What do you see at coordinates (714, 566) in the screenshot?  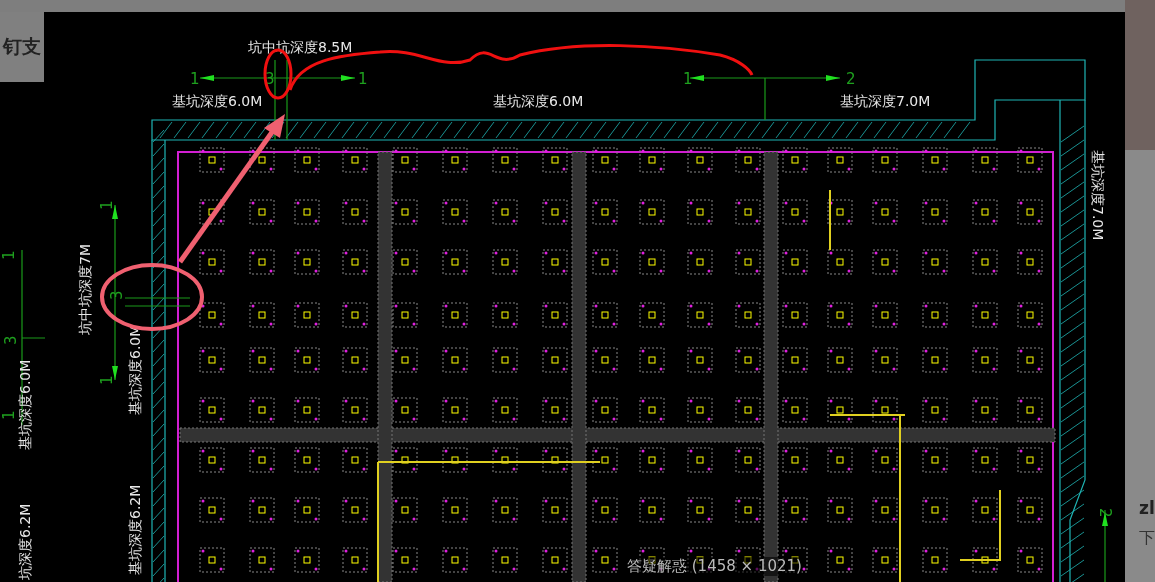 I see `image-caption: 答疑解惑 (1458 × 1021)` at bounding box center [714, 566].